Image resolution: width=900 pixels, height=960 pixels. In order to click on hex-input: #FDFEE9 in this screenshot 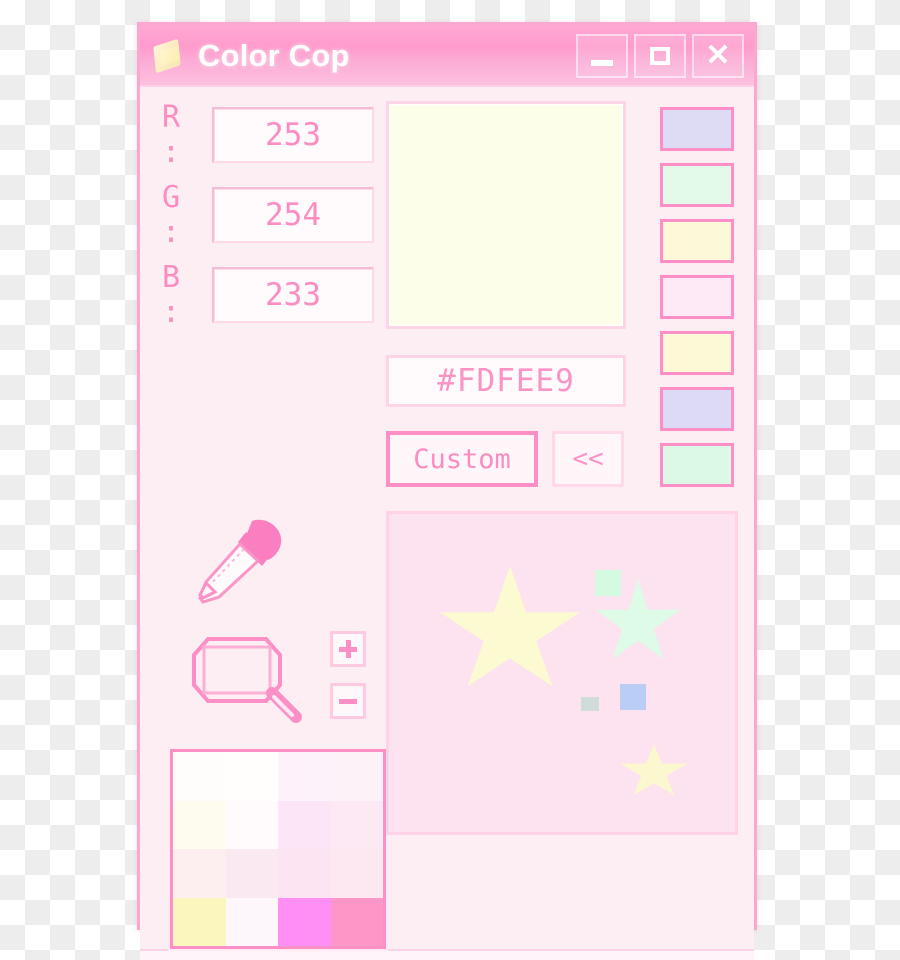, I will do `click(506, 381)`.